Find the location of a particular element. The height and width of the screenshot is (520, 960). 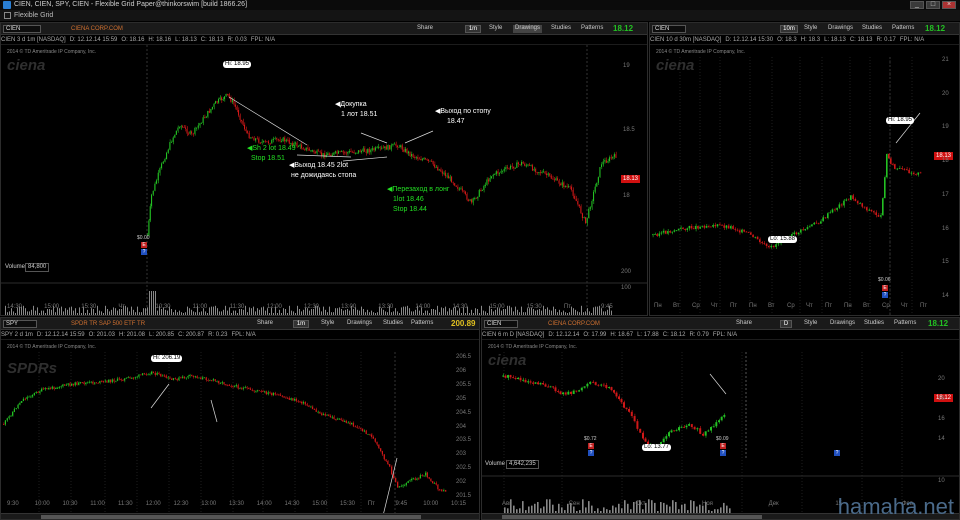

x-tick: Пт is located at coordinates (829, 306).